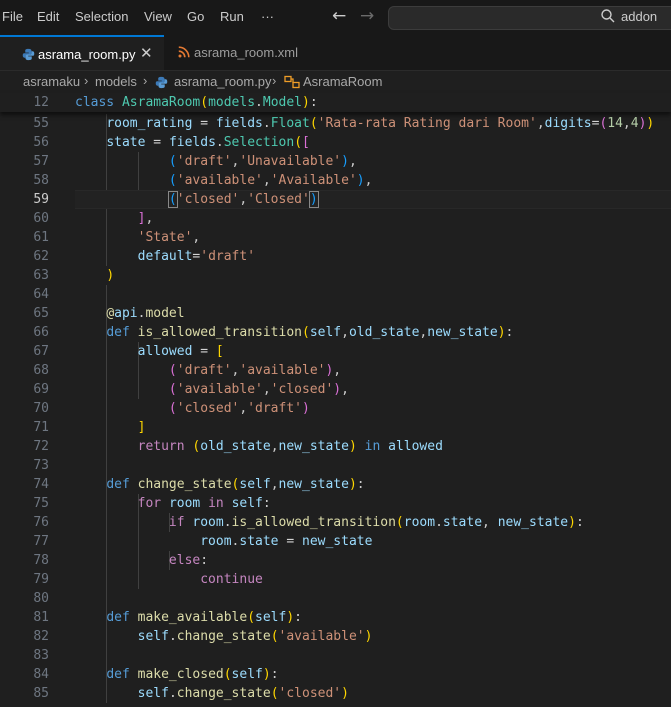 Image resolution: width=671 pixels, height=707 pixels. I want to click on code-line: 71 ], so click(335, 427).